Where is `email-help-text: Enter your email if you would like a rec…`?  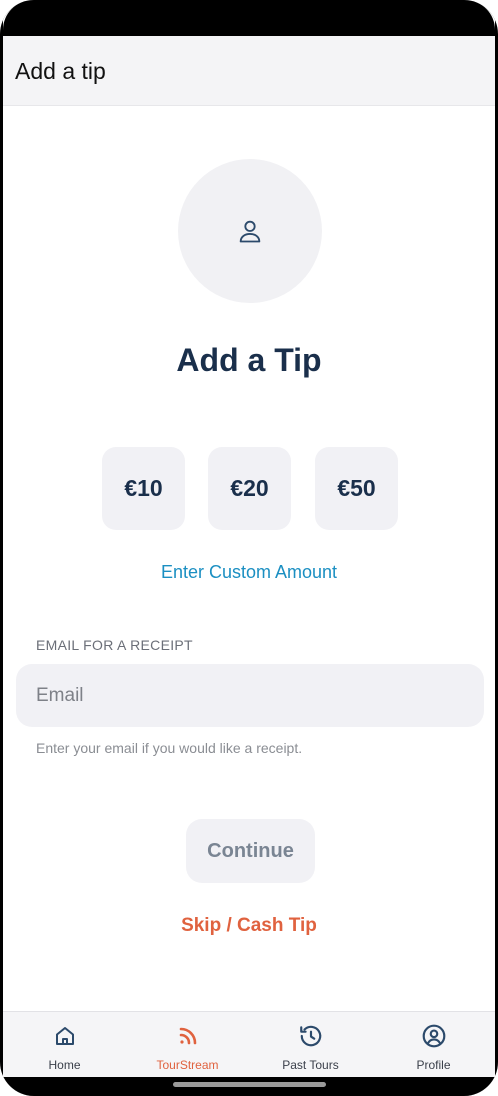 email-help-text: Enter your email if you would like a rec… is located at coordinates (169, 748).